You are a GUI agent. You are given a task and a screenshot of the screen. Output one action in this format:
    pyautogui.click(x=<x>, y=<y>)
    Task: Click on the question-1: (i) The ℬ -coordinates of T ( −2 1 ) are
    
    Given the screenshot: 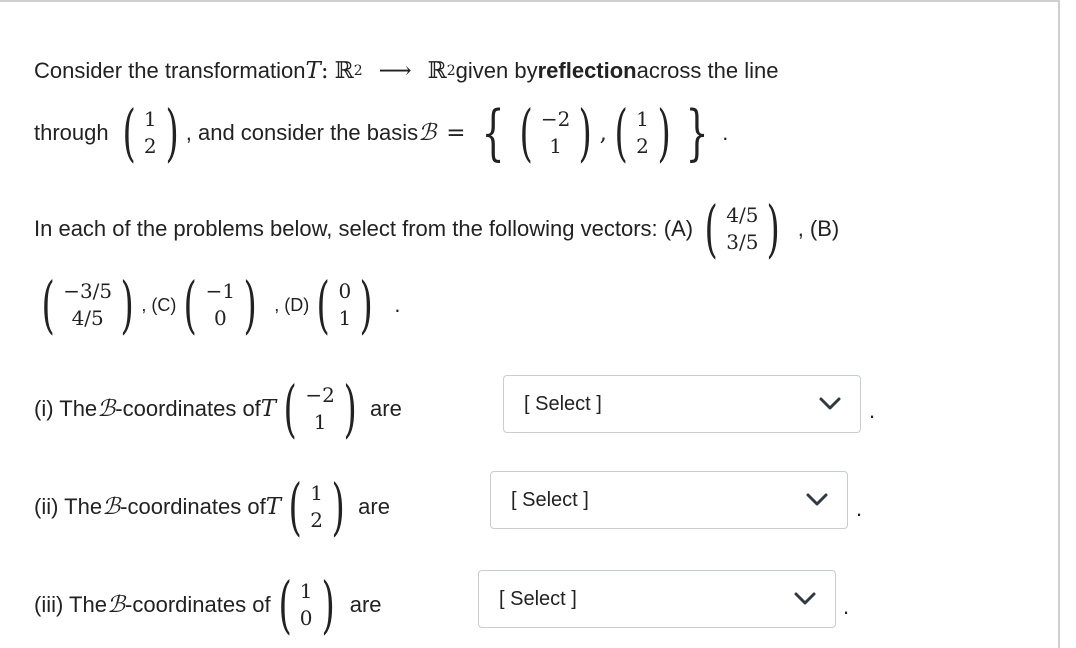 What is the action you would take?
    pyautogui.click(x=218, y=409)
    